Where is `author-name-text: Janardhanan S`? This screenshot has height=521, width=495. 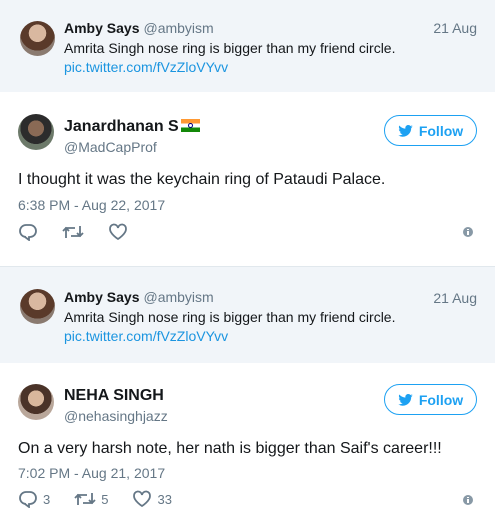
author-name-text: Janardhanan S is located at coordinates (121, 126).